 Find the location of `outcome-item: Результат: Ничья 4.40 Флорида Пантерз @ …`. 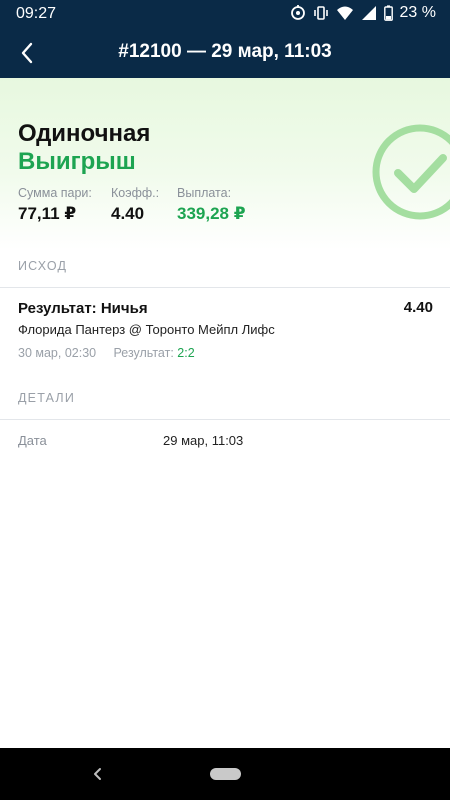

outcome-item: Результат: Ничья 4.40 Флорида Пантерз @ … is located at coordinates (225, 330).